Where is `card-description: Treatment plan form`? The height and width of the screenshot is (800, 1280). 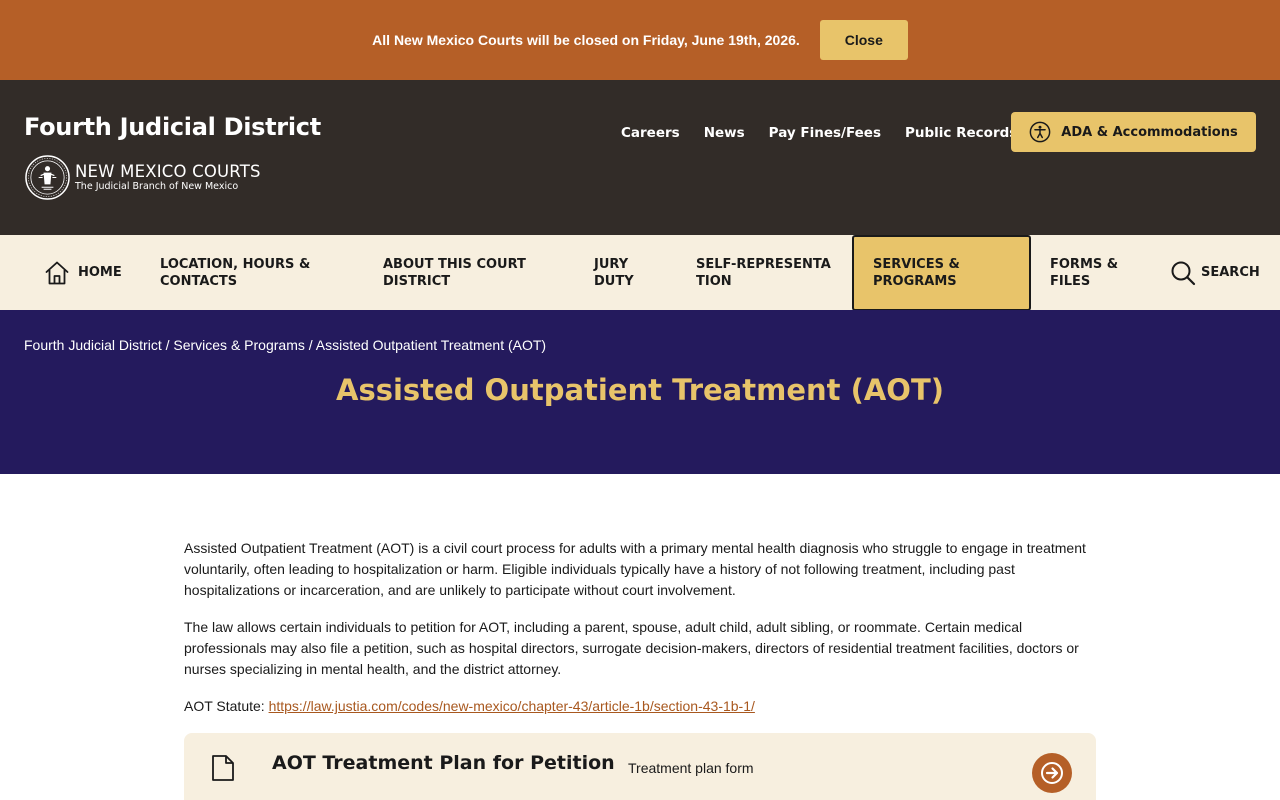
card-description: Treatment plan form is located at coordinates (691, 768).